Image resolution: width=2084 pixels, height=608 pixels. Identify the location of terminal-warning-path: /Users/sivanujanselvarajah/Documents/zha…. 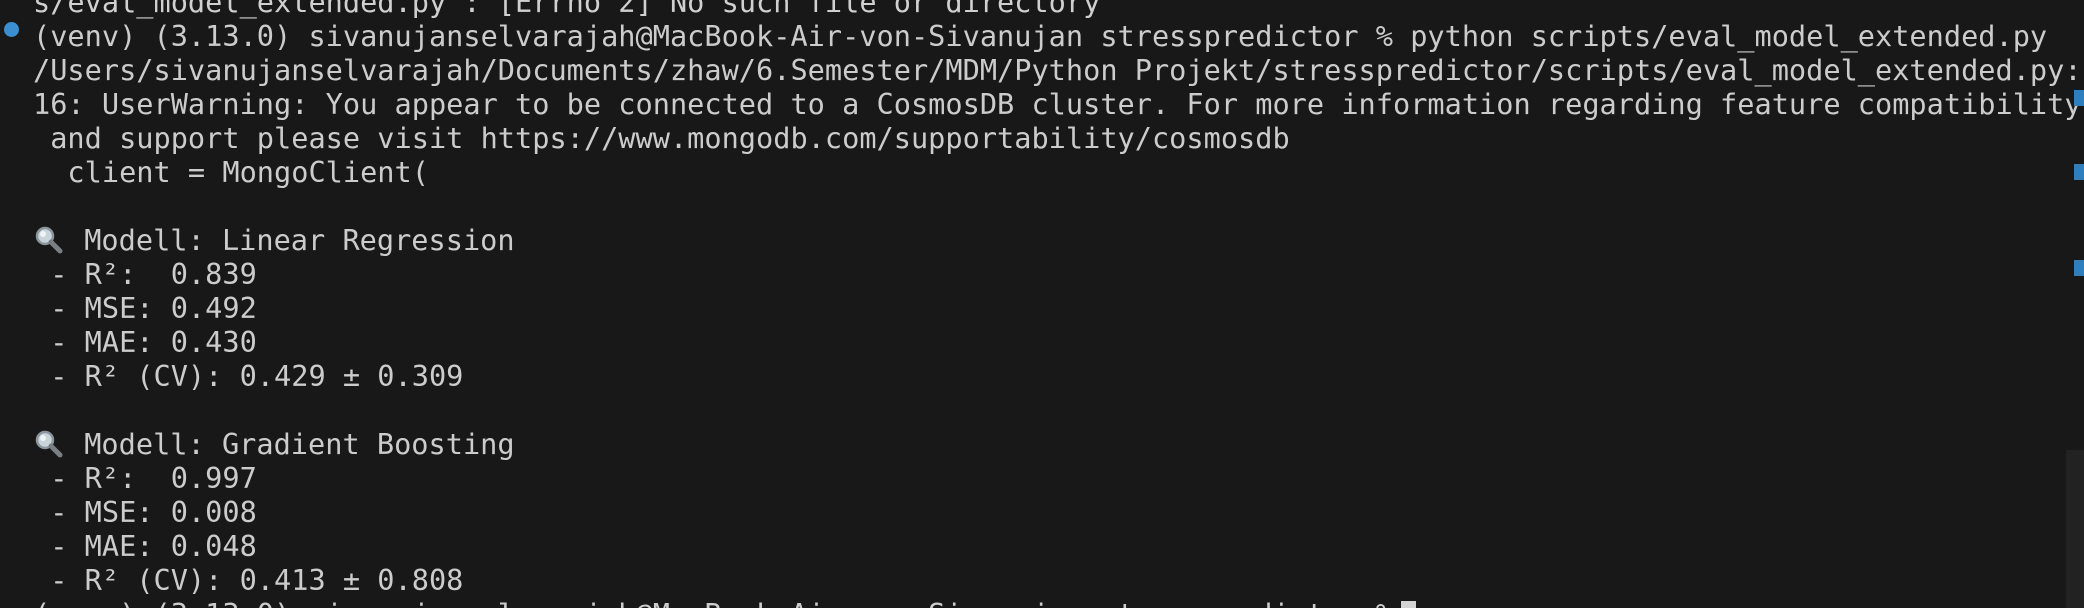
(1057, 70).